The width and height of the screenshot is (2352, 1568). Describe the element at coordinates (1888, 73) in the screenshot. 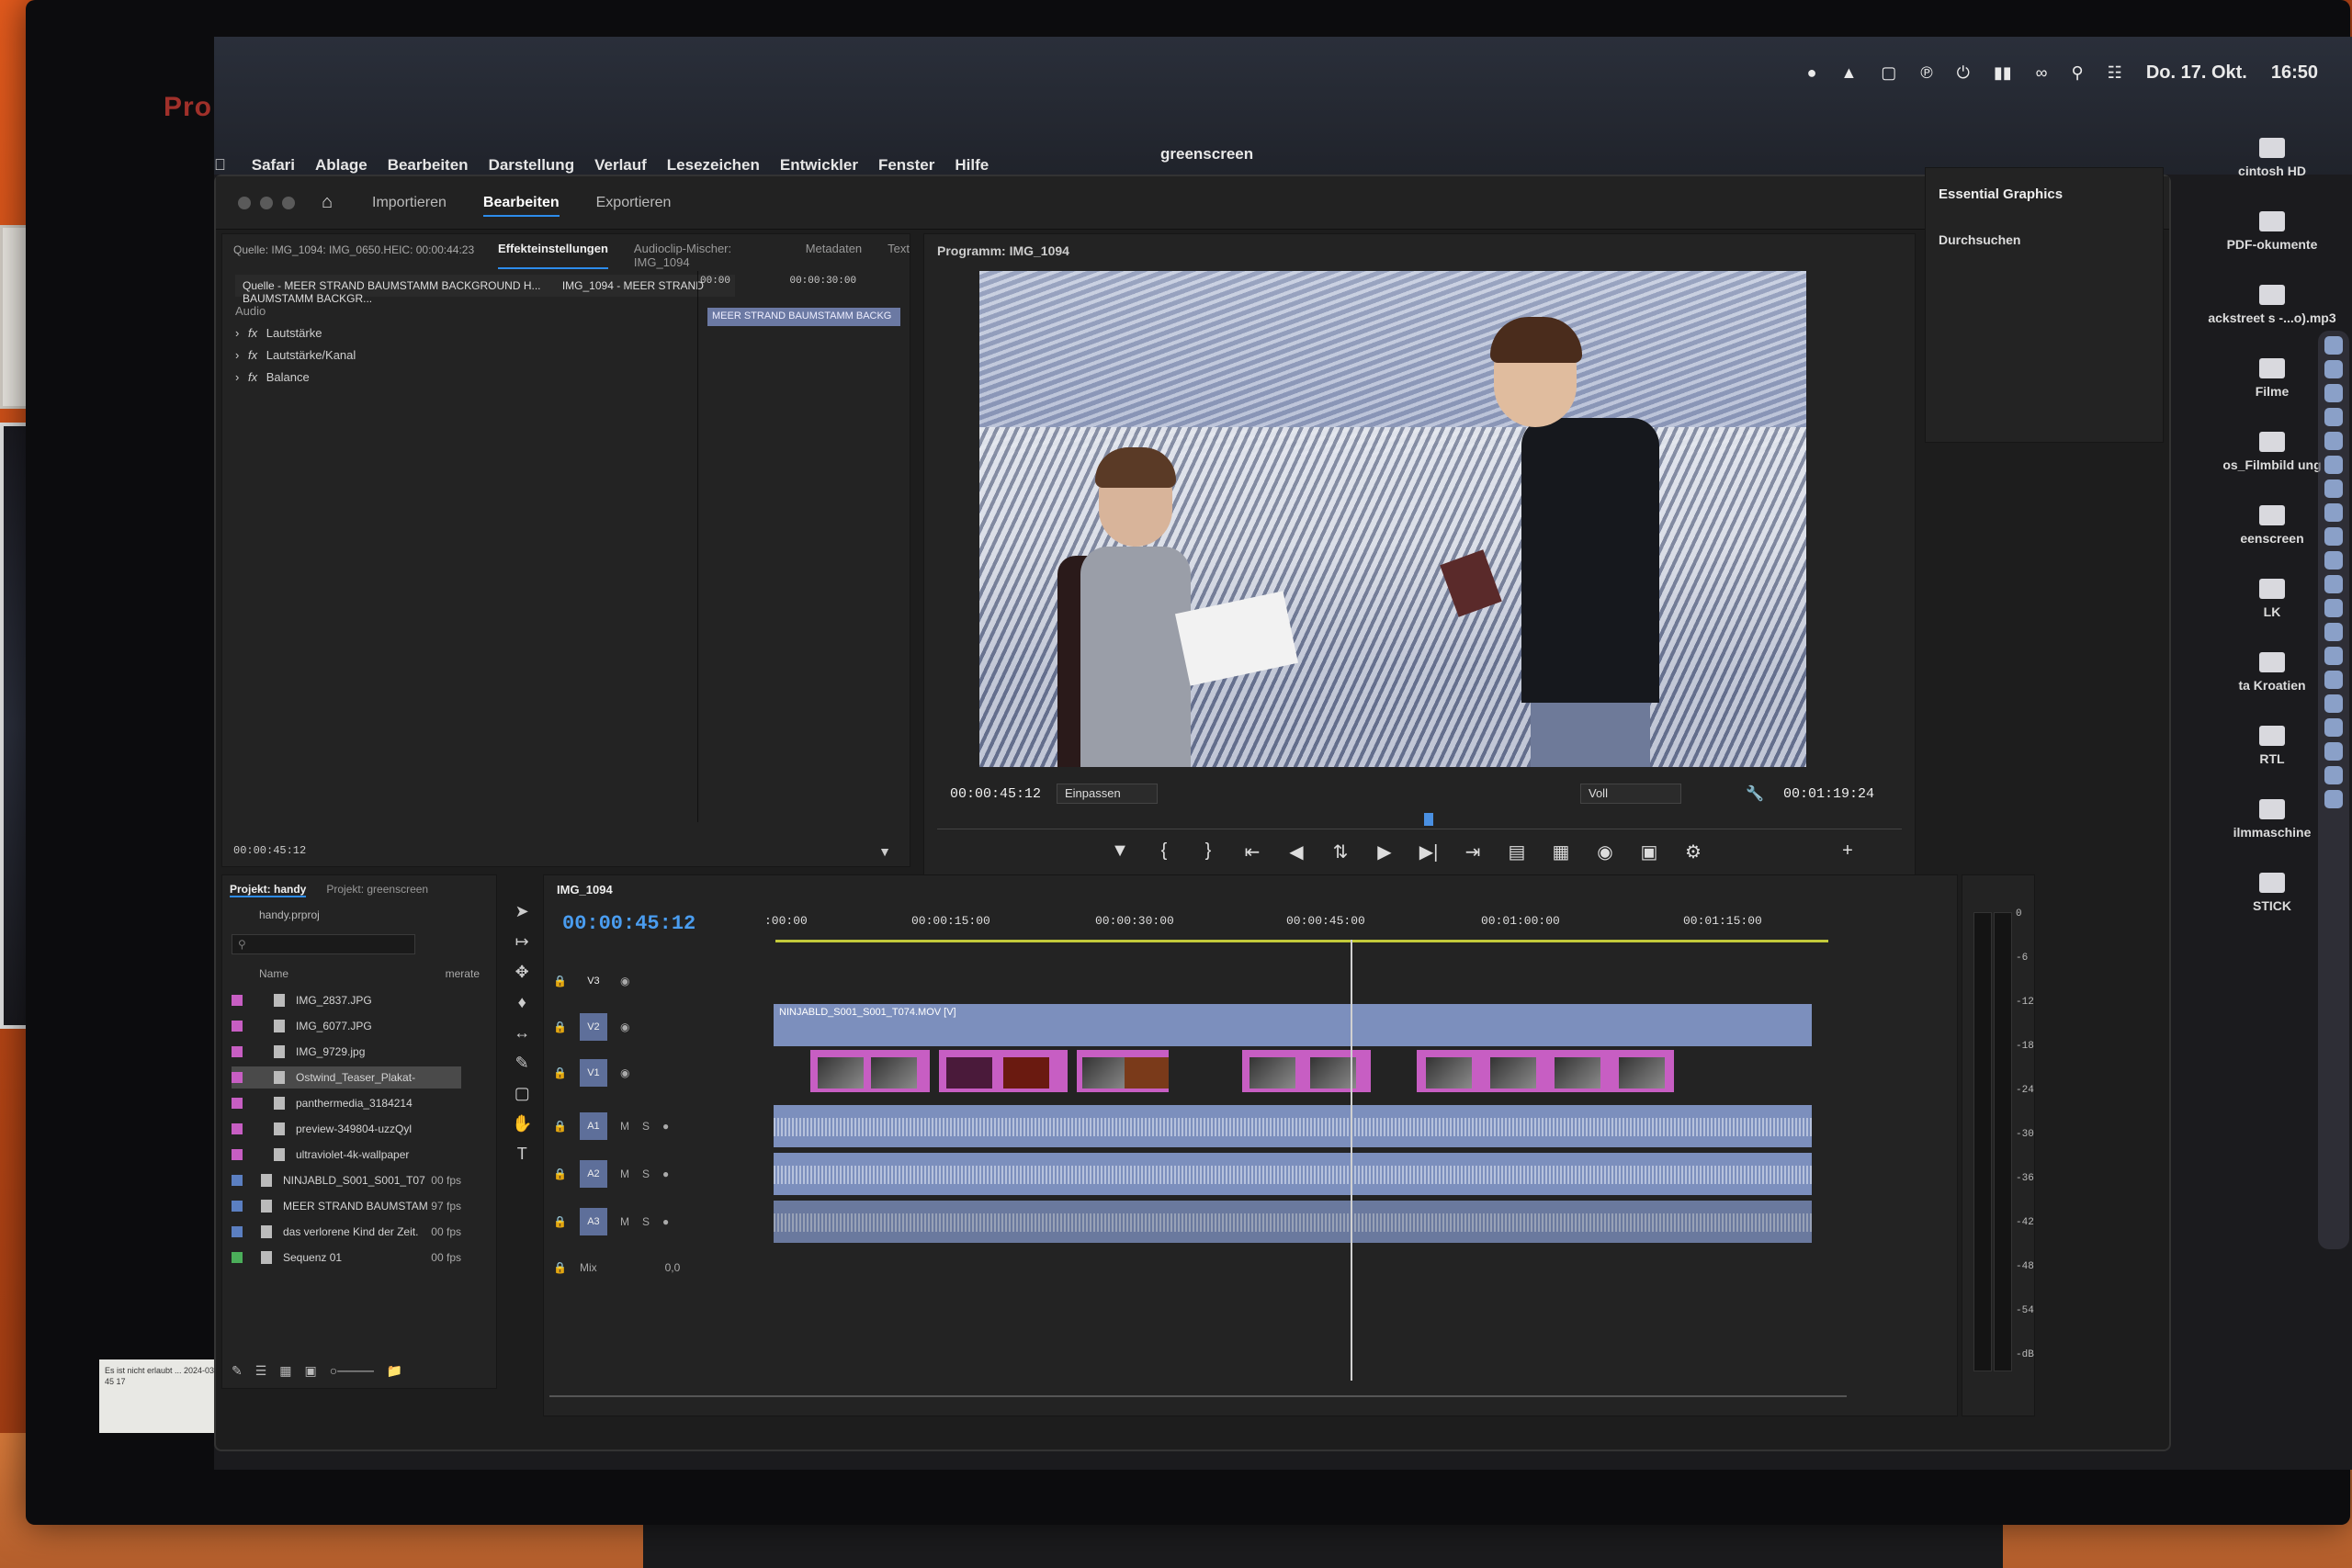

I see `window-icon: ▢` at that location.